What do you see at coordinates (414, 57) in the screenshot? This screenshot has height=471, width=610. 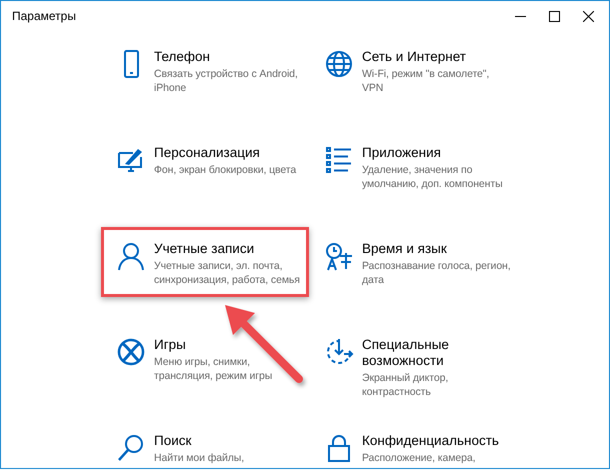 I see `item-title: Сеть и Интернет` at bounding box center [414, 57].